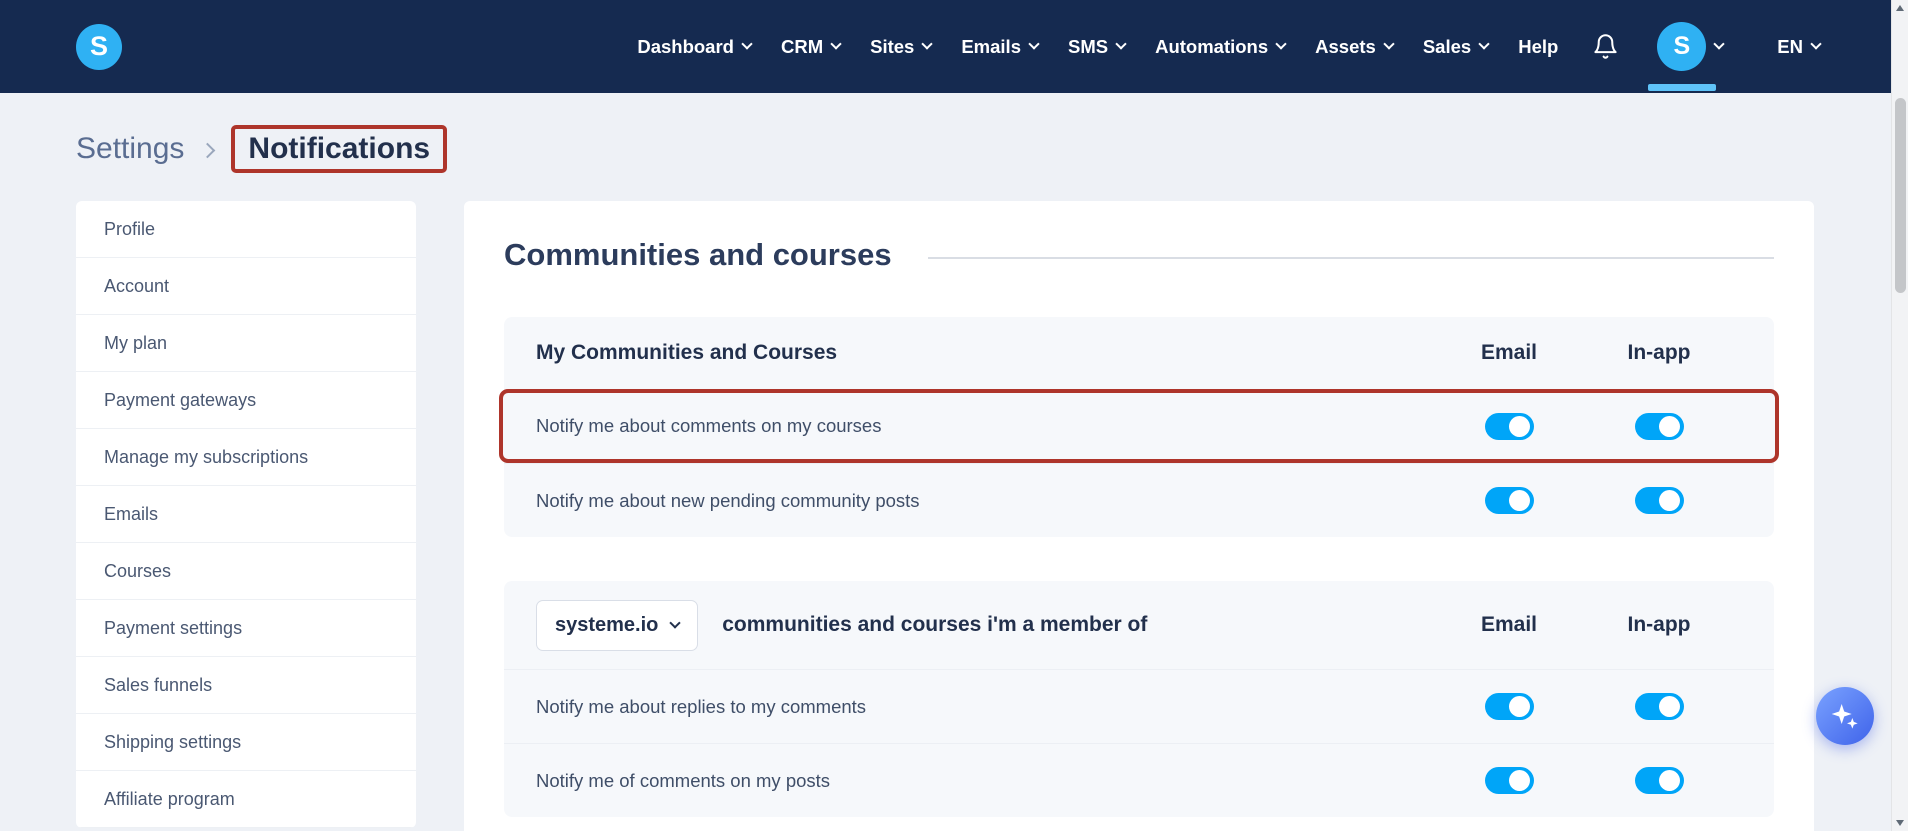  What do you see at coordinates (1097, 47) in the screenshot?
I see `nav-item-sms: SMS` at bounding box center [1097, 47].